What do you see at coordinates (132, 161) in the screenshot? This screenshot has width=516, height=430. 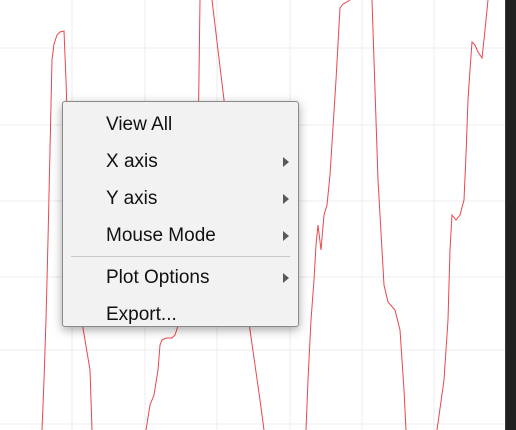 I see `menu-item-label: X axis` at bounding box center [132, 161].